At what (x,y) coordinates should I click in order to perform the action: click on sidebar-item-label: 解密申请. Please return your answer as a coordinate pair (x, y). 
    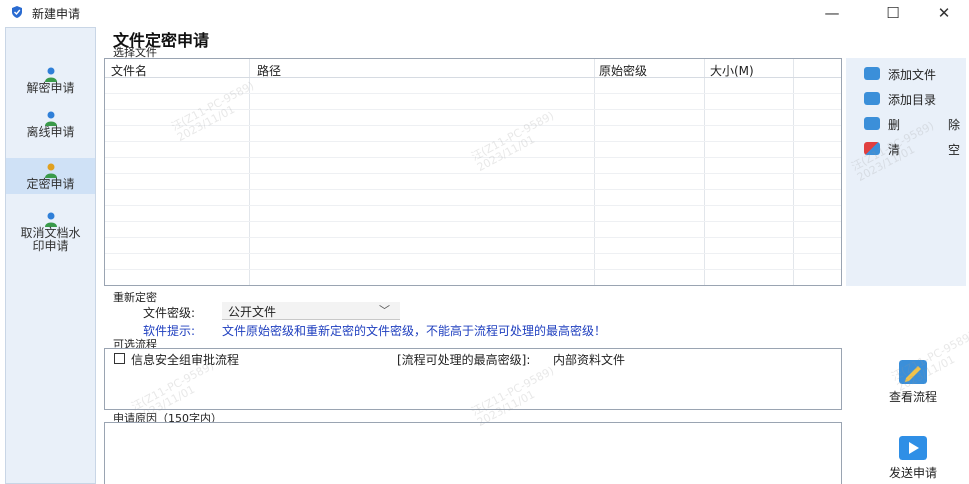
    Looking at the image, I should click on (50, 88).